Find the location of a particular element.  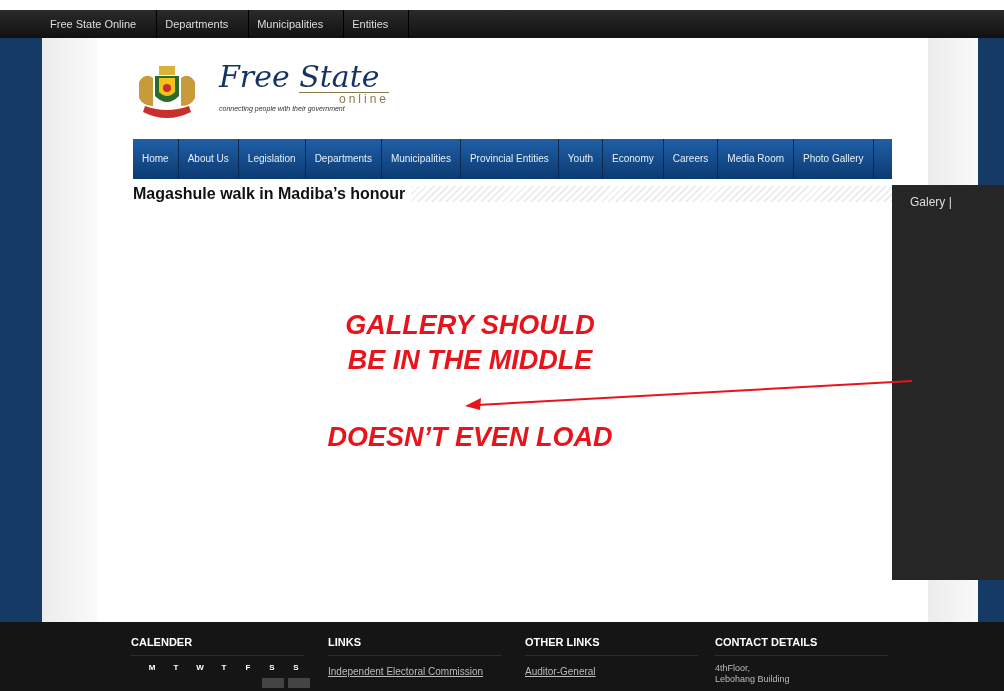

logo-title: Free State is located at coordinates (300, 77).